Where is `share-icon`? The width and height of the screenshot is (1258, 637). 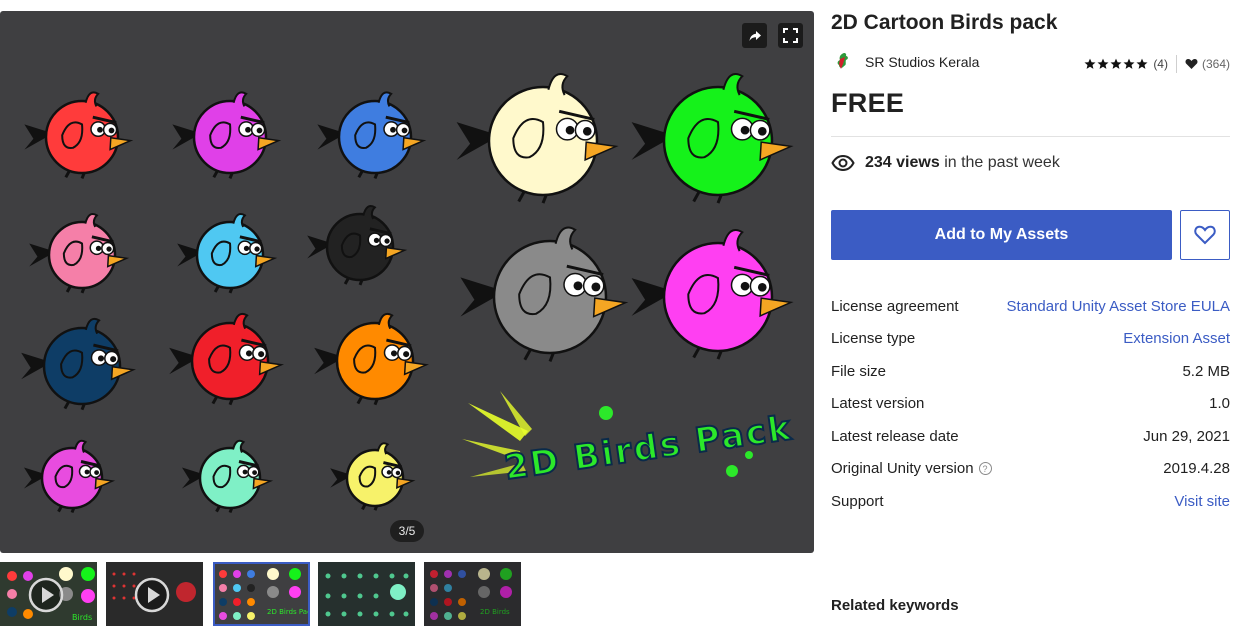
share-icon is located at coordinates (755, 35).